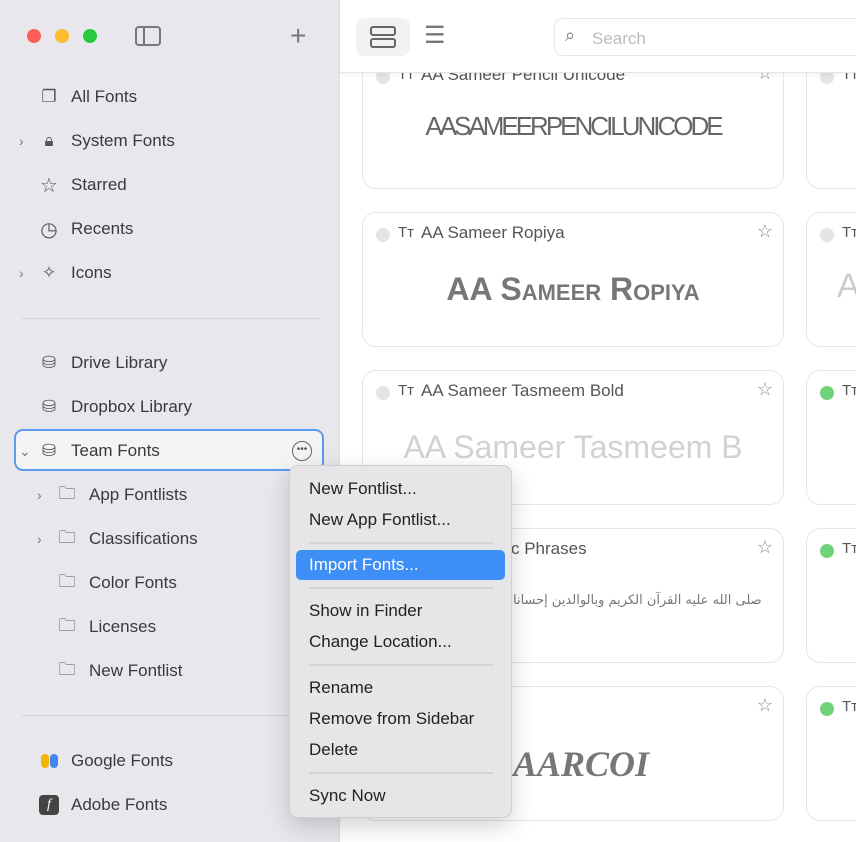 The image size is (856, 842). What do you see at coordinates (170, 97) in the screenshot?
I see `sidebar-item-all-fonts: ❐ All Fonts` at bounding box center [170, 97].